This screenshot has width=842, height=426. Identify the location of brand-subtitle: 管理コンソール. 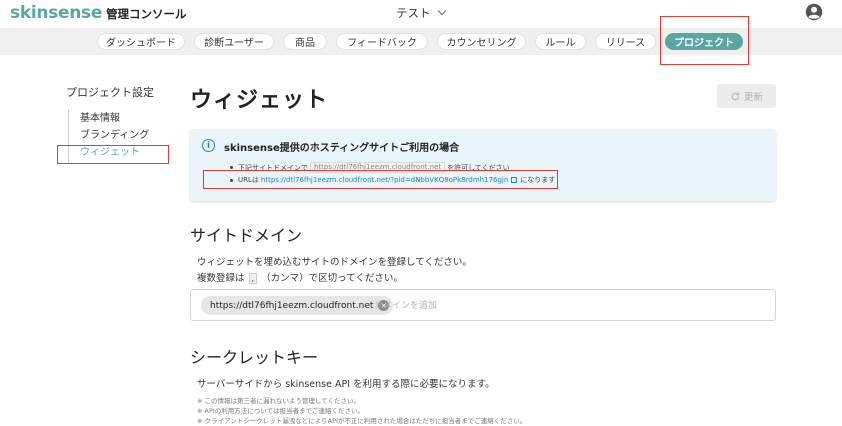
(146, 14).